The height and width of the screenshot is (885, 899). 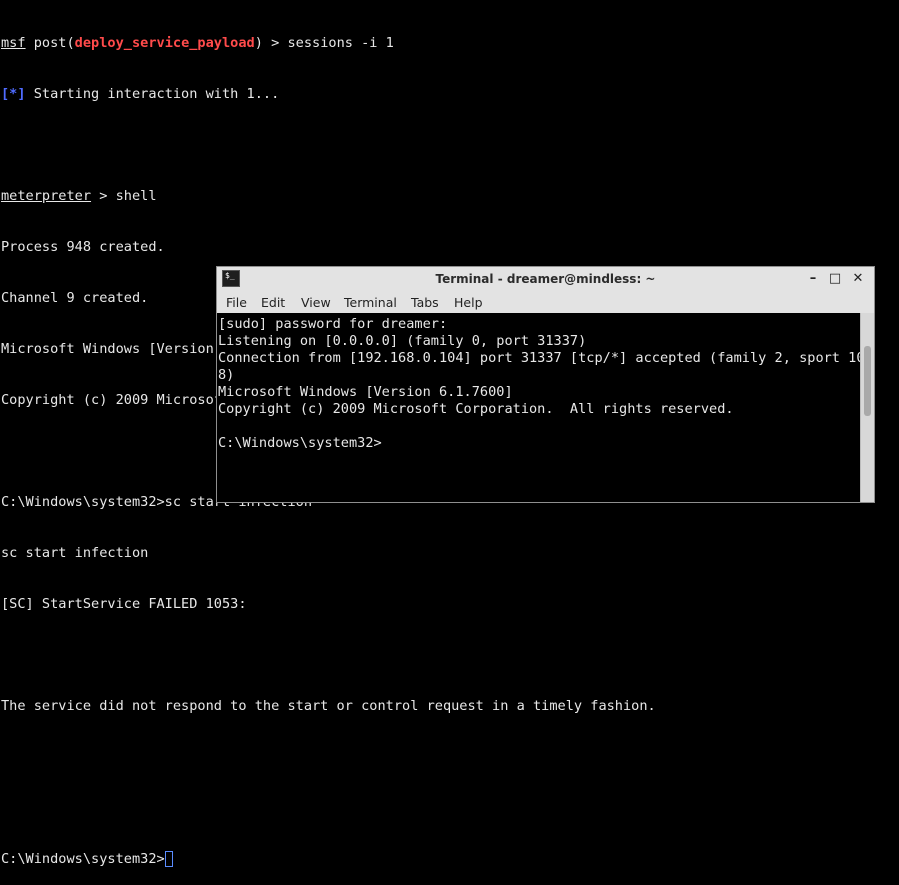 What do you see at coordinates (46, 196) in the screenshot?
I see `meterpreter-prompt: meterpreter` at bounding box center [46, 196].